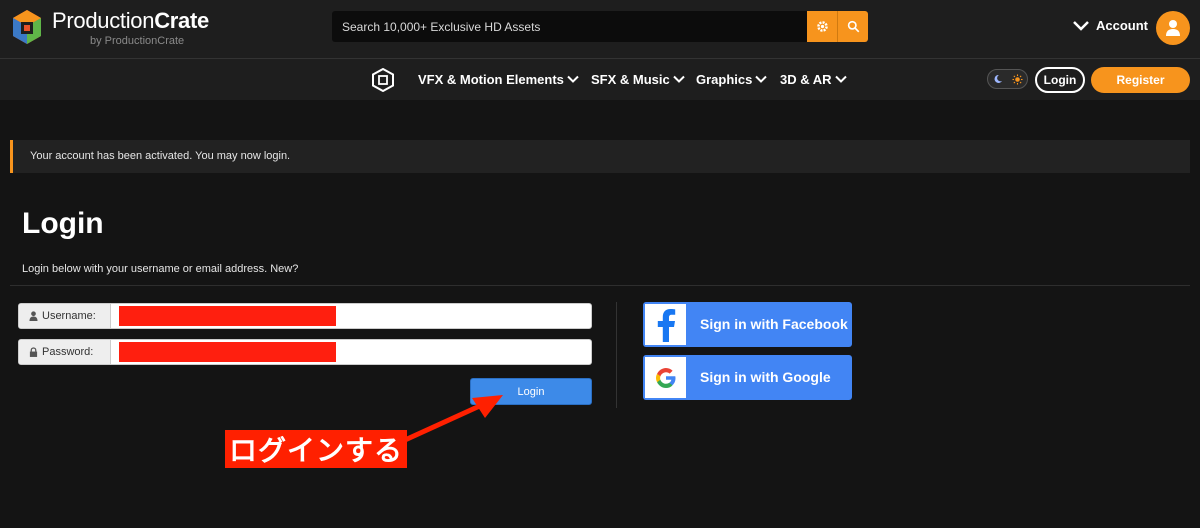 This screenshot has width=1200, height=528. Describe the element at coordinates (1122, 25) in the screenshot. I see `account-label: Account` at that location.